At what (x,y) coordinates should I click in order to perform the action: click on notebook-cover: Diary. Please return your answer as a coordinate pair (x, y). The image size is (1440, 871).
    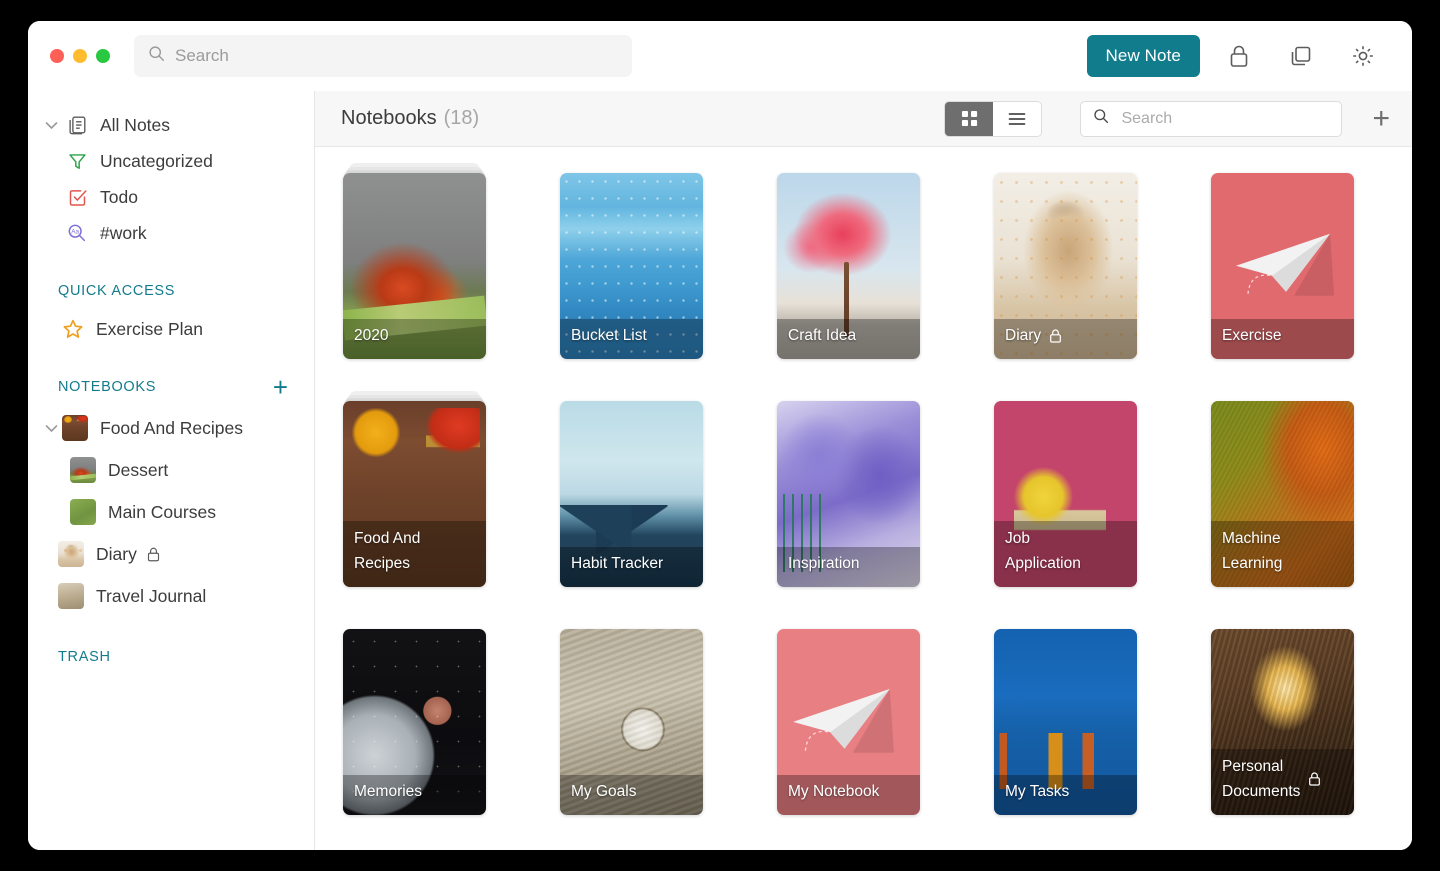
    Looking at the image, I should click on (1065, 266).